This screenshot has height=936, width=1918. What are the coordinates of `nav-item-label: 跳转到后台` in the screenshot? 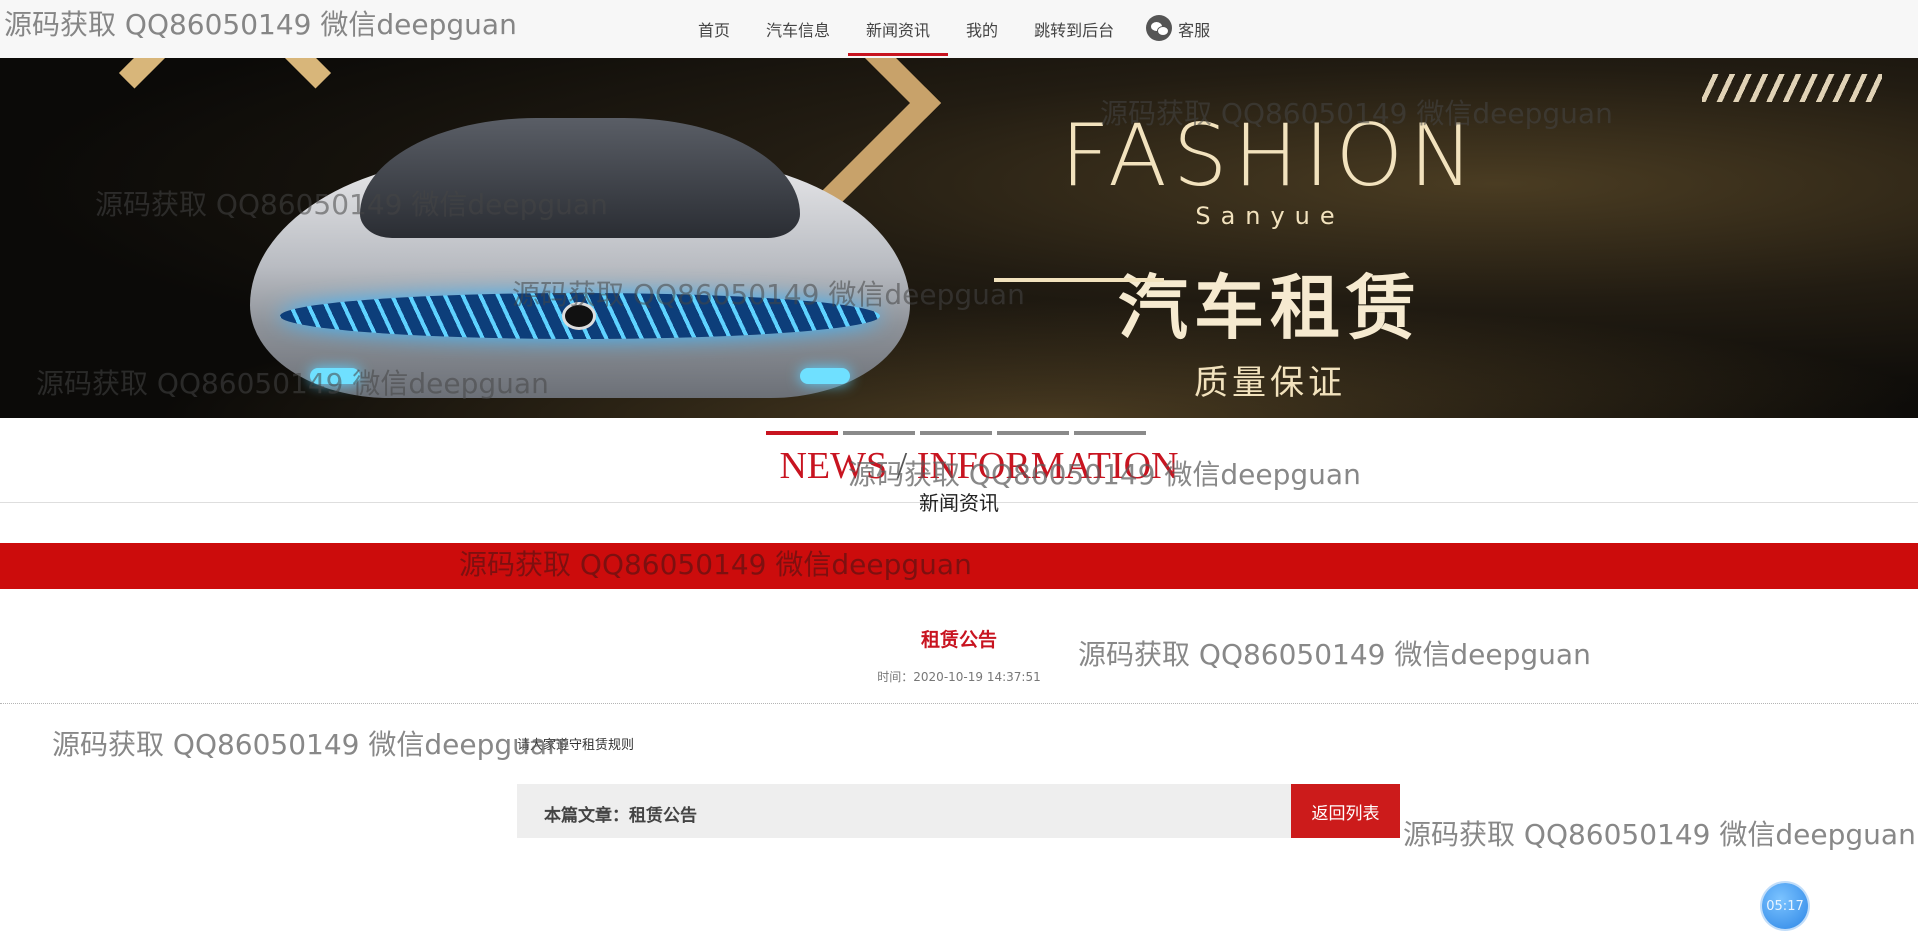 It's located at (1074, 30).